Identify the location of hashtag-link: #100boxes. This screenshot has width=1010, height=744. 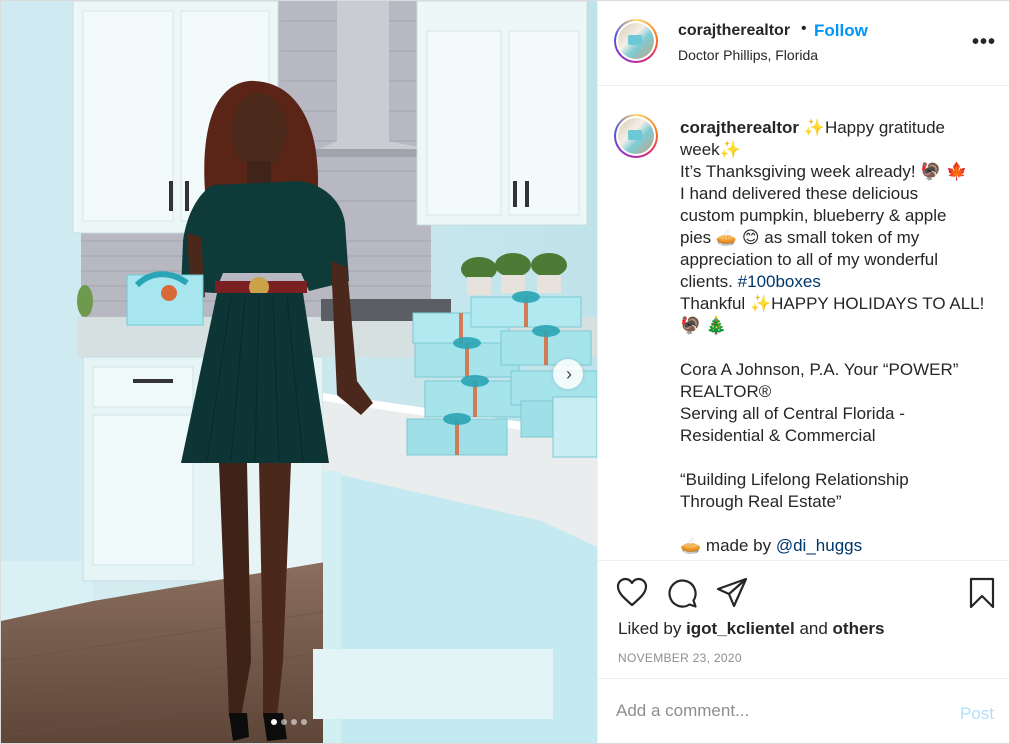
(779, 281).